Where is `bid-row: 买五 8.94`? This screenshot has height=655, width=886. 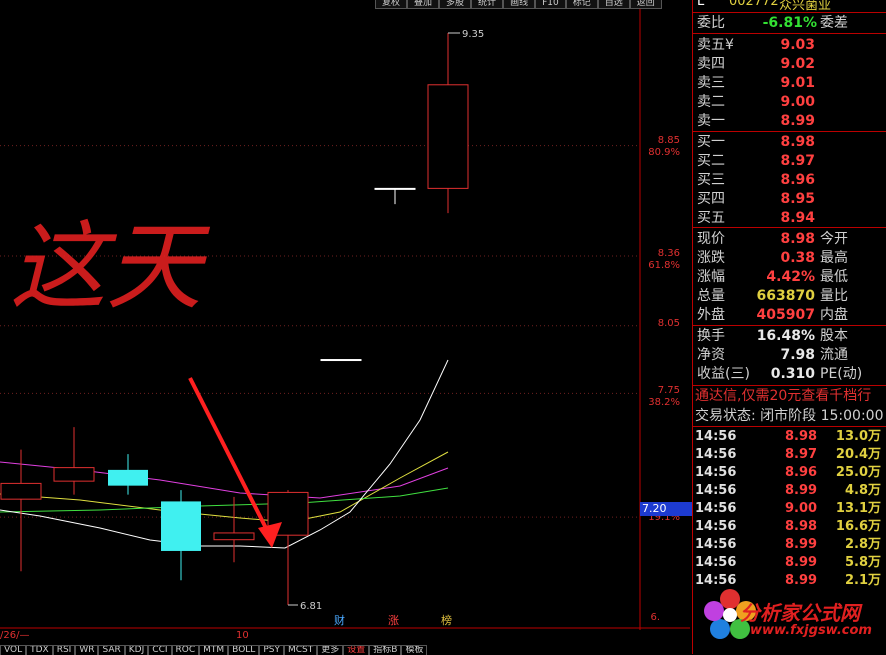
bid-row: 买五 8.94 is located at coordinates (790, 218).